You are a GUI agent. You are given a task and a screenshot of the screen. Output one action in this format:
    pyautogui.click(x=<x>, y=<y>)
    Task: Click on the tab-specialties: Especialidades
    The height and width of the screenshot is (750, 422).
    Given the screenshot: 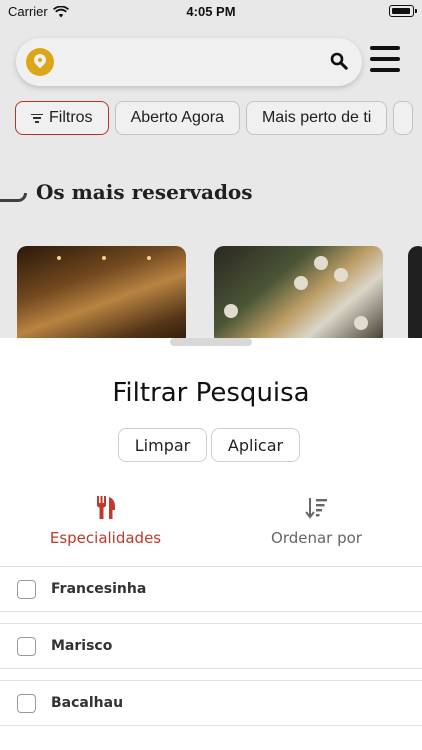 What is the action you would take?
    pyautogui.click(x=105, y=522)
    